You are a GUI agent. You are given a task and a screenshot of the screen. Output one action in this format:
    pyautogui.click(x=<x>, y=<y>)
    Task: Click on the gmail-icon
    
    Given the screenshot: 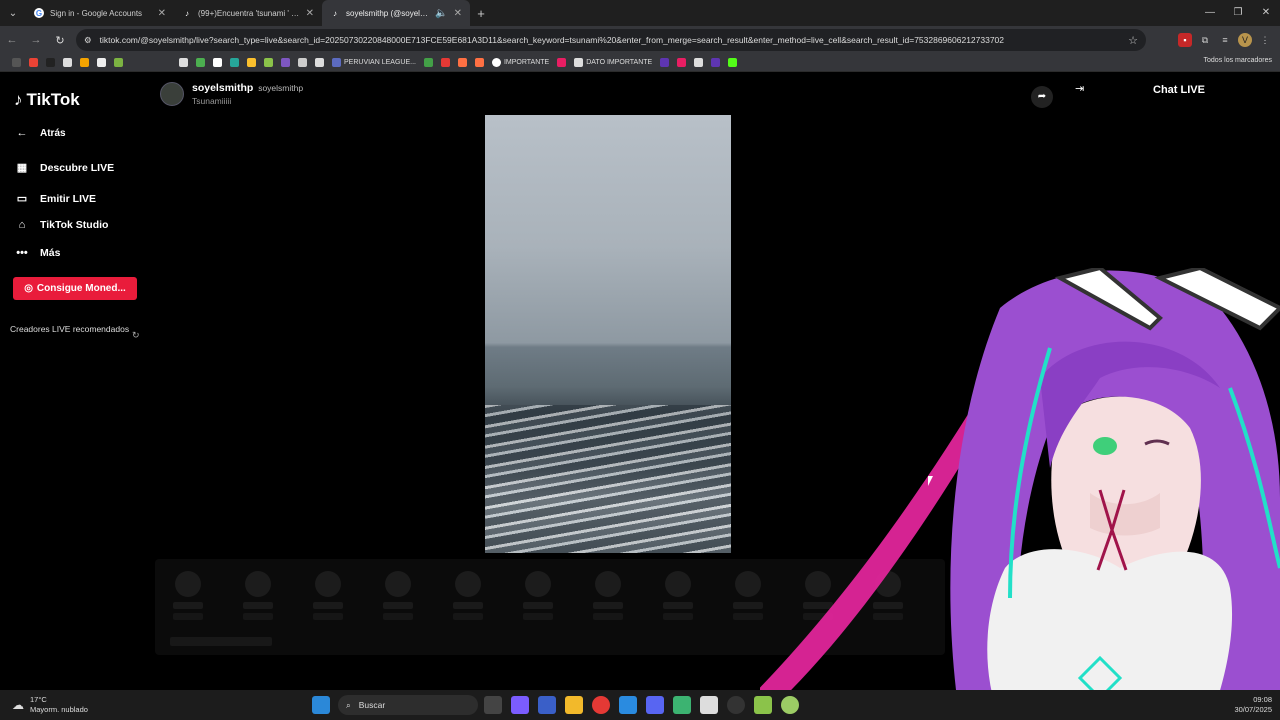 What is the action you would take?
    pyautogui.click(x=33, y=62)
    